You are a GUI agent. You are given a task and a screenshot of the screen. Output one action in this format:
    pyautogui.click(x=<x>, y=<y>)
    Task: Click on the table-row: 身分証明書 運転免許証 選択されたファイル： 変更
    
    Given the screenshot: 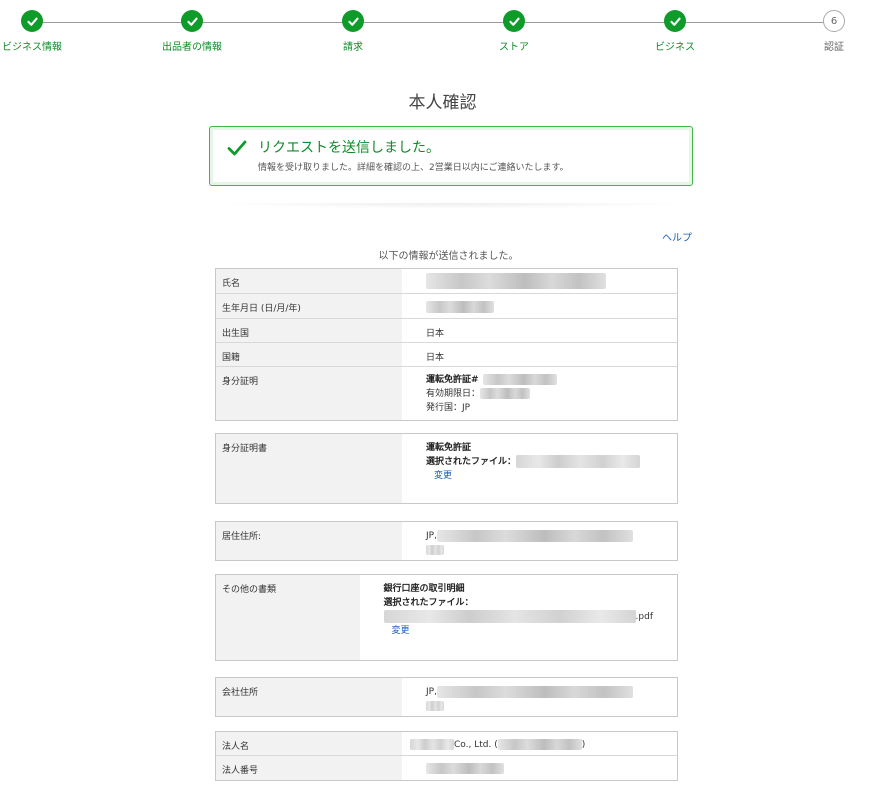 What is the action you would take?
    pyautogui.click(x=446, y=468)
    